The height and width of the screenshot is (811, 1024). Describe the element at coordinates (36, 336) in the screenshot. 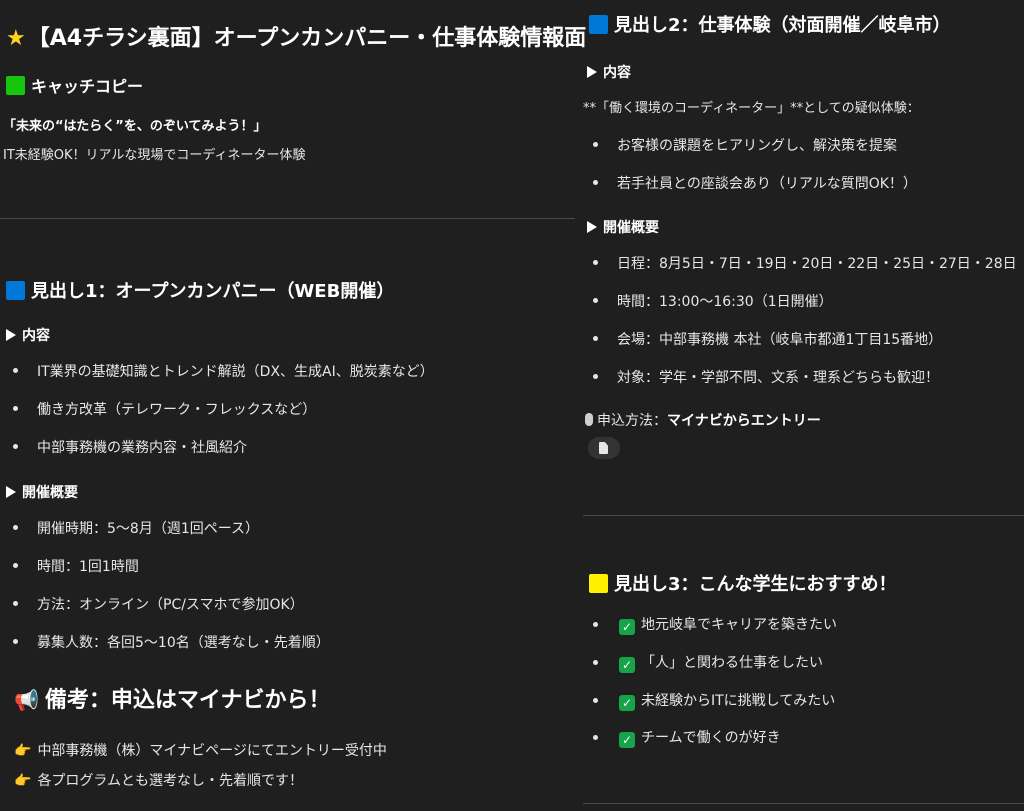

I see `section1-content-label: 内容` at that location.